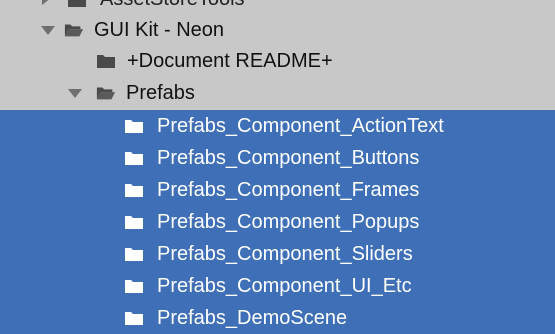  What do you see at coordinates (230, 61) in the screenshot?
I see `tree-label-document: +Document README+` at bounding box center [230, 61].